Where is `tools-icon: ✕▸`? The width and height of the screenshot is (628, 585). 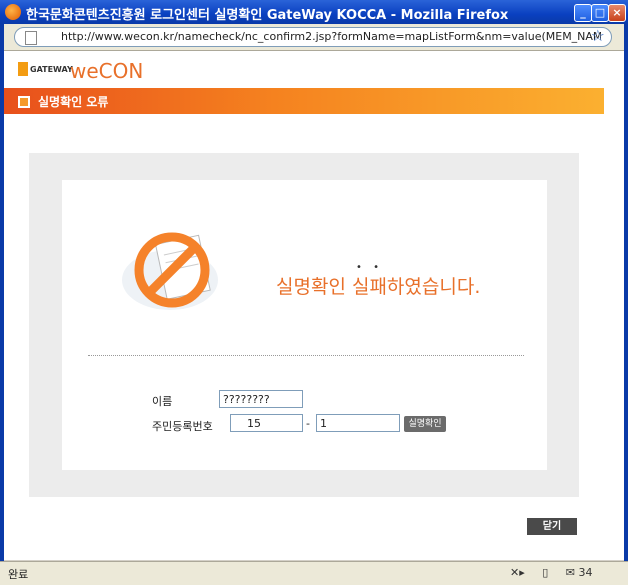
tools-icon: ✕▸ is located at coordinates (517, 572).